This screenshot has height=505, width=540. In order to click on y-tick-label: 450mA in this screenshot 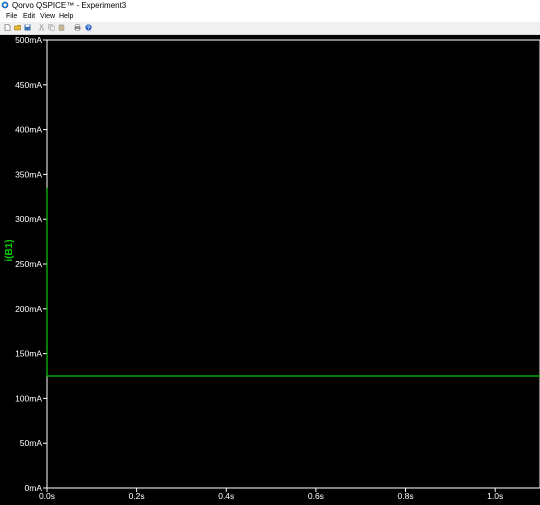, I will do `click(28, 85)`.